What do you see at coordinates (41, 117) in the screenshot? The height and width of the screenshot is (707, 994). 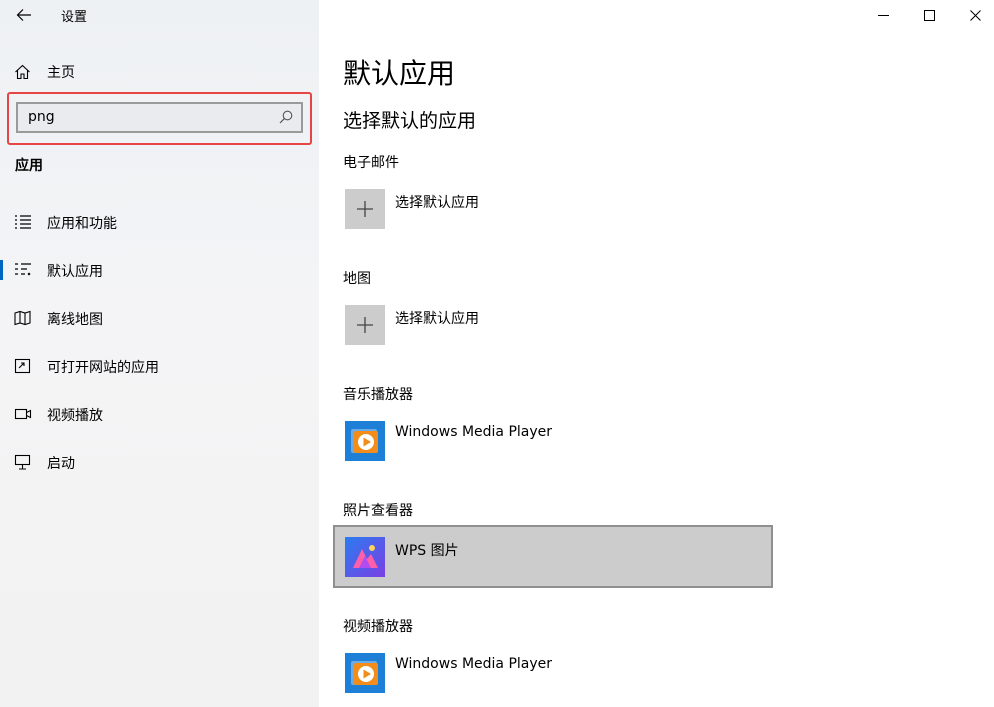 I see `search-input-value: png` at bounding box center [41, 117].